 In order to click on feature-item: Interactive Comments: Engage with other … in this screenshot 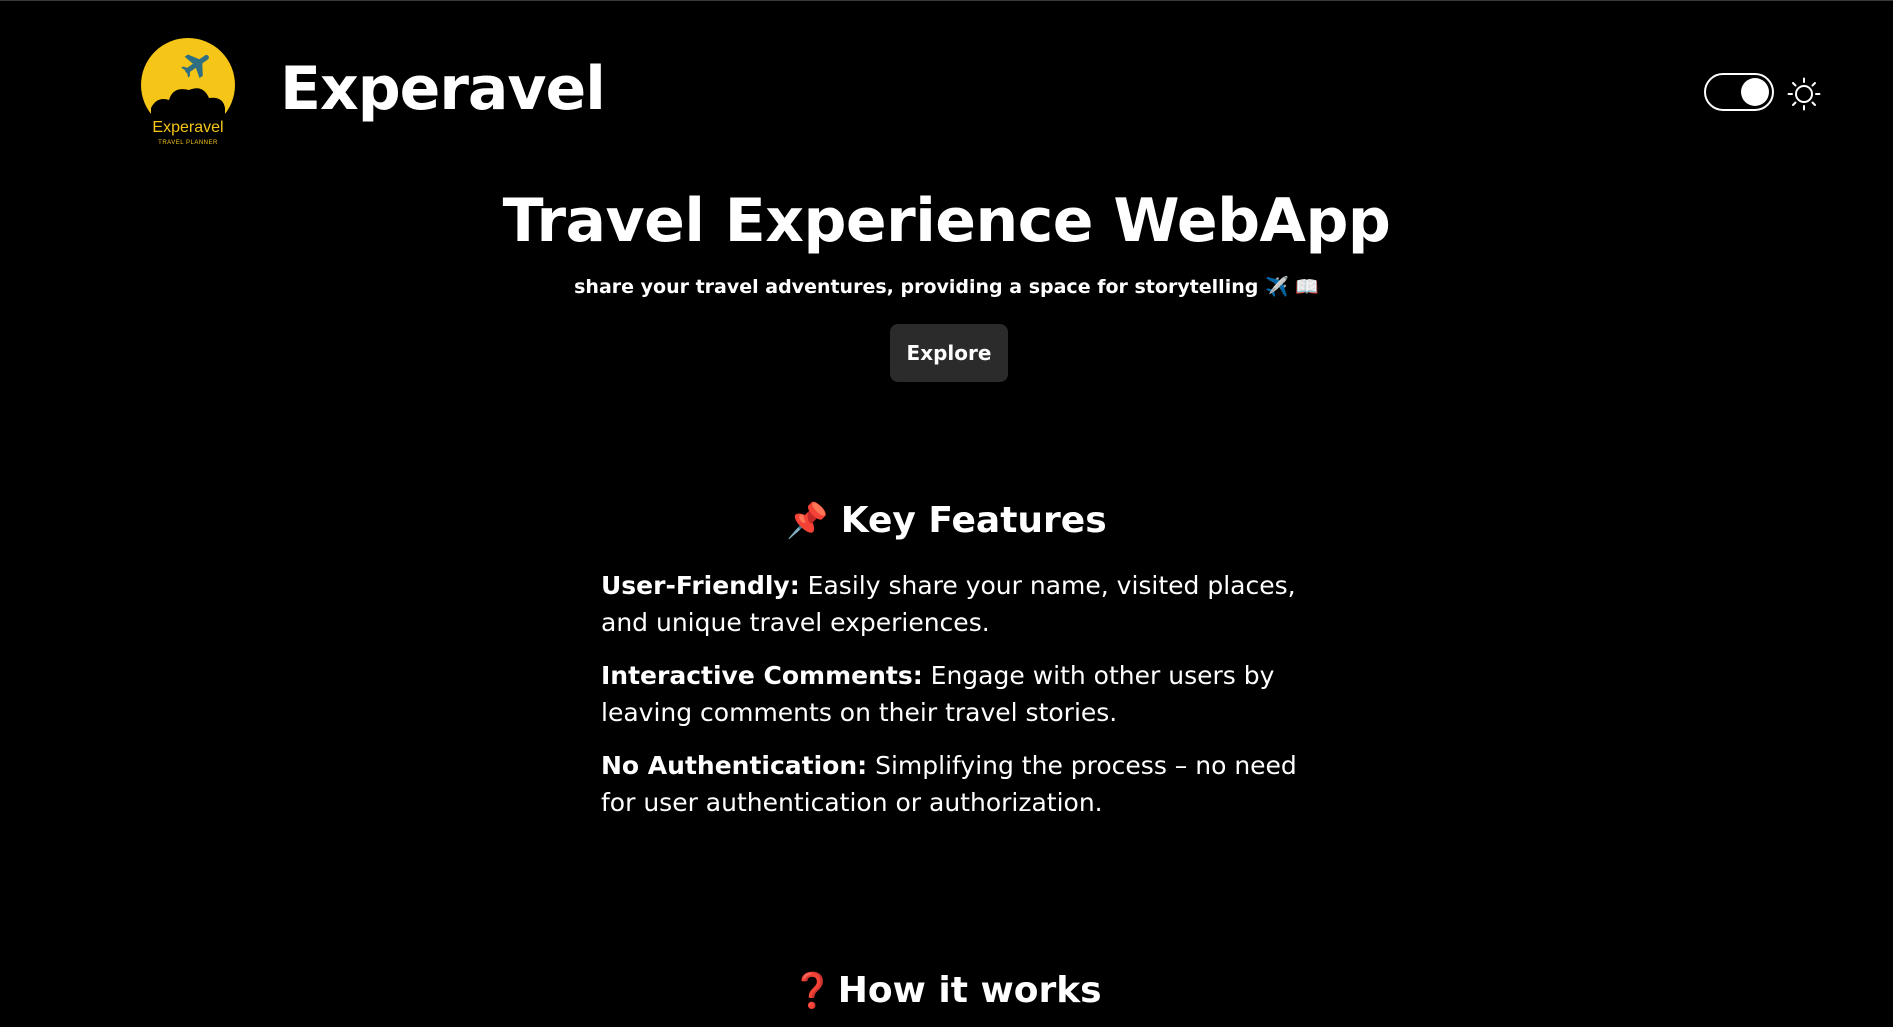, I will do `click(961, 694)`.